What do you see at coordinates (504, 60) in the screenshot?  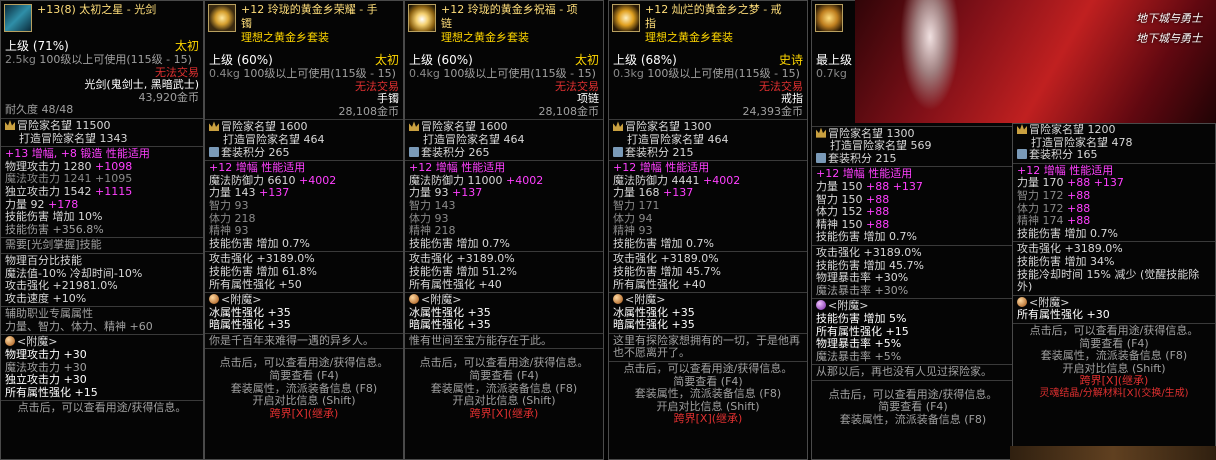 I see `item-grade: 上级 (60%) 太初` at bounding box center [504, 60].